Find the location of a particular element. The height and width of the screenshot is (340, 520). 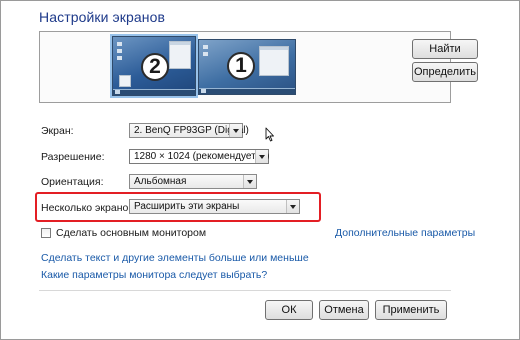

screen-select: 2. BenQ FP93GP (Digital) is located at coordinates (189, 130).